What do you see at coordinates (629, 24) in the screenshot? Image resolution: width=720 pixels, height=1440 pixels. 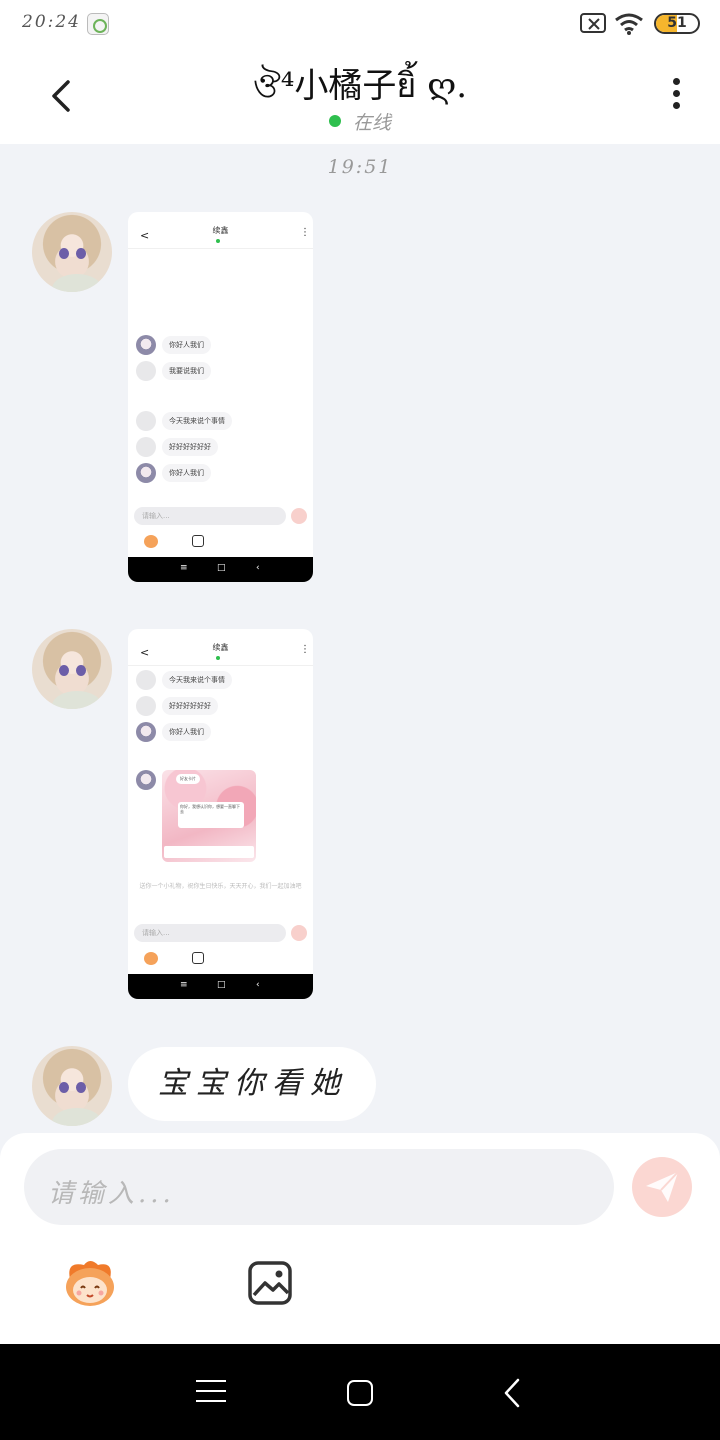 I see `wifi-icon` at bounding box center [629, 24].